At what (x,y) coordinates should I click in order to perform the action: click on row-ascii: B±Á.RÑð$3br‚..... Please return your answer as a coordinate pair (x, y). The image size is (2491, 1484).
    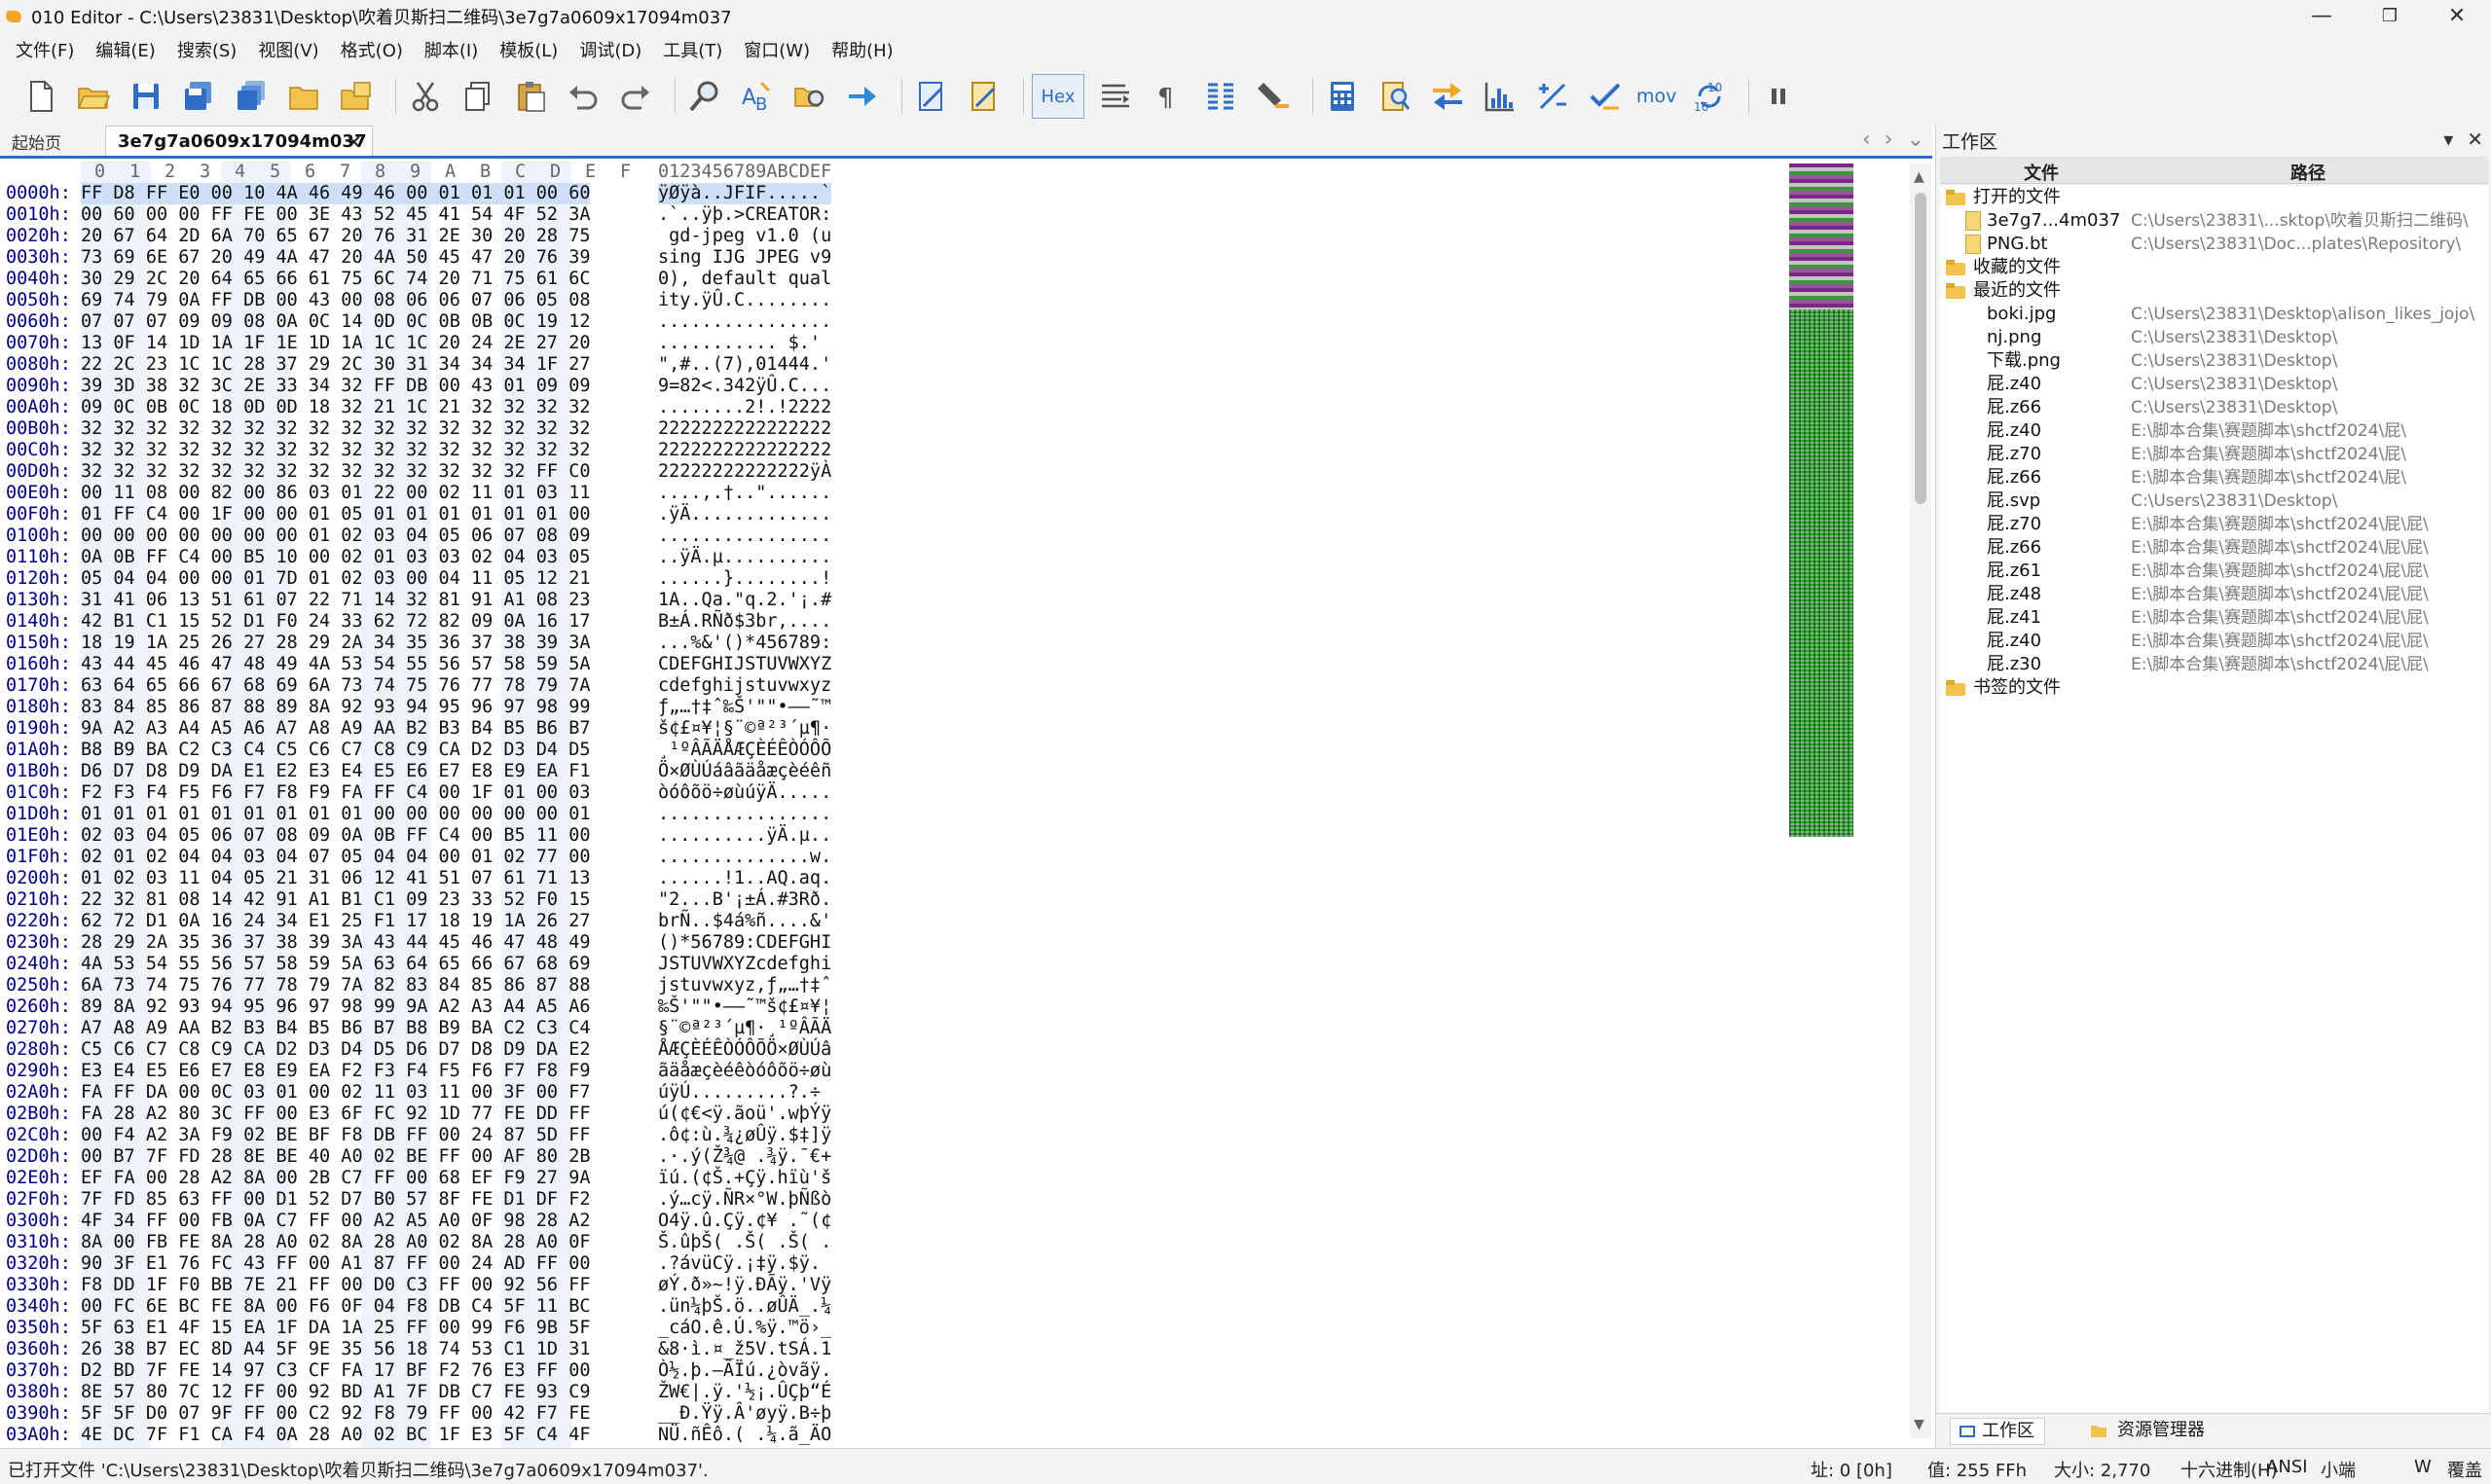
    Looking at the image, I should click on (744, 622).